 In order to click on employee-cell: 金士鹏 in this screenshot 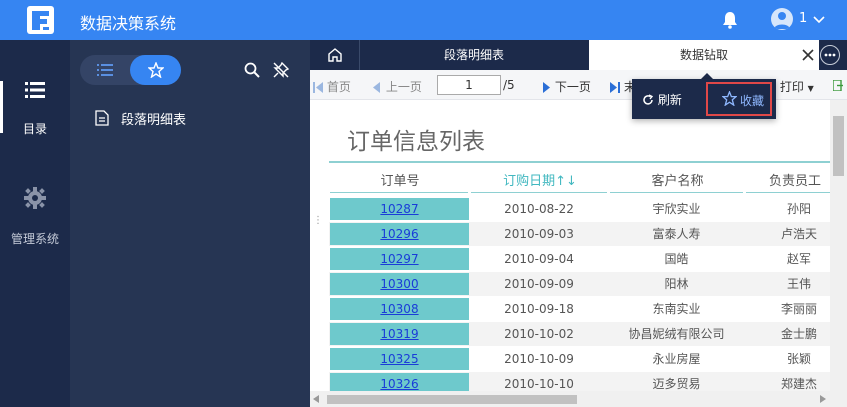, I will do `click(798, 334)`.